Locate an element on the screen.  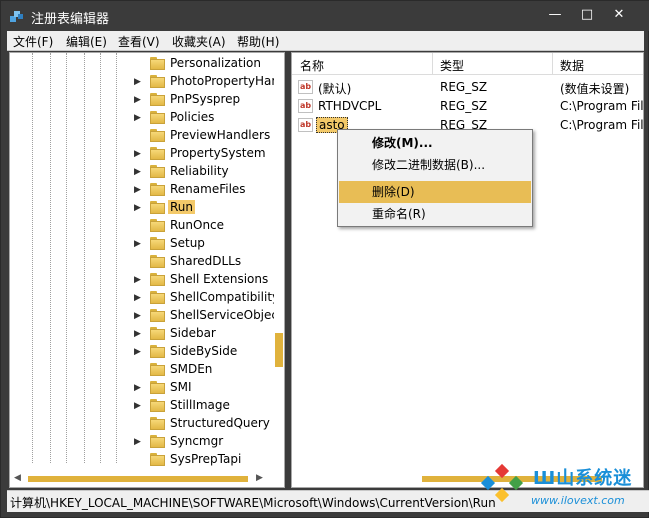
tree-item: ▶ PnPSysprep is located at coordinates (209, 100).